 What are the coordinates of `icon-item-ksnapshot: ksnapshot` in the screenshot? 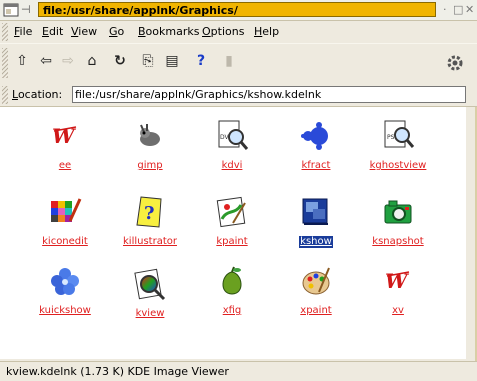 It's located at (398, 221).